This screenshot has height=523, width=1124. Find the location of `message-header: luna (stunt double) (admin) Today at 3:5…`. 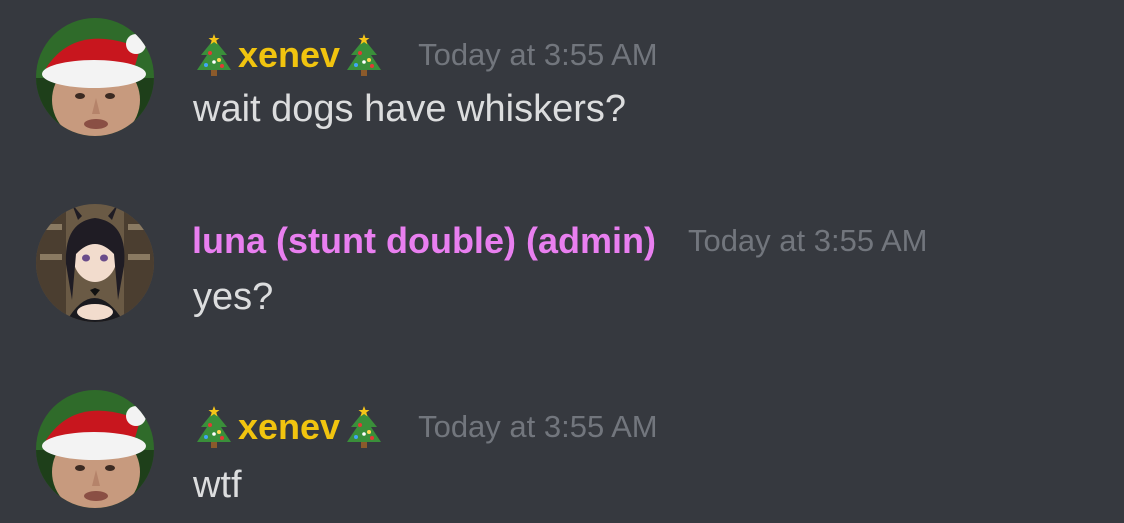

message-header: luna (stunt double) (admin) Today at 3:5… is located at coordinates (560, 241).